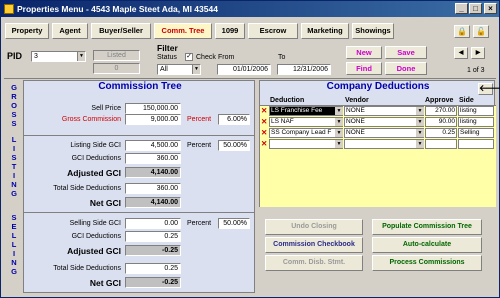 This screenshot has width=500, height=298. I want to click on selling-net-gci-label: Net GCI, so click(105, 283).